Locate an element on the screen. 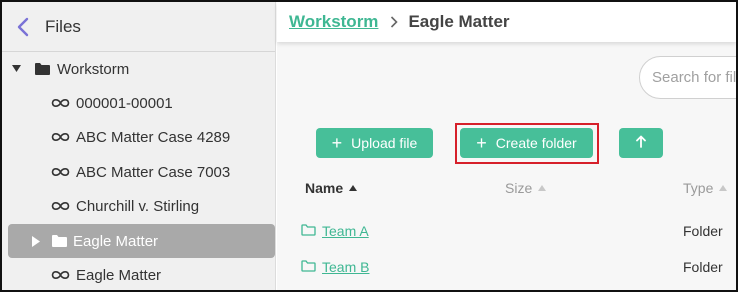 Image resolution: width=738 pixels, height=292 pixels. breadcrumb-current: Eagle Matter is located at coordinates (459, 21).